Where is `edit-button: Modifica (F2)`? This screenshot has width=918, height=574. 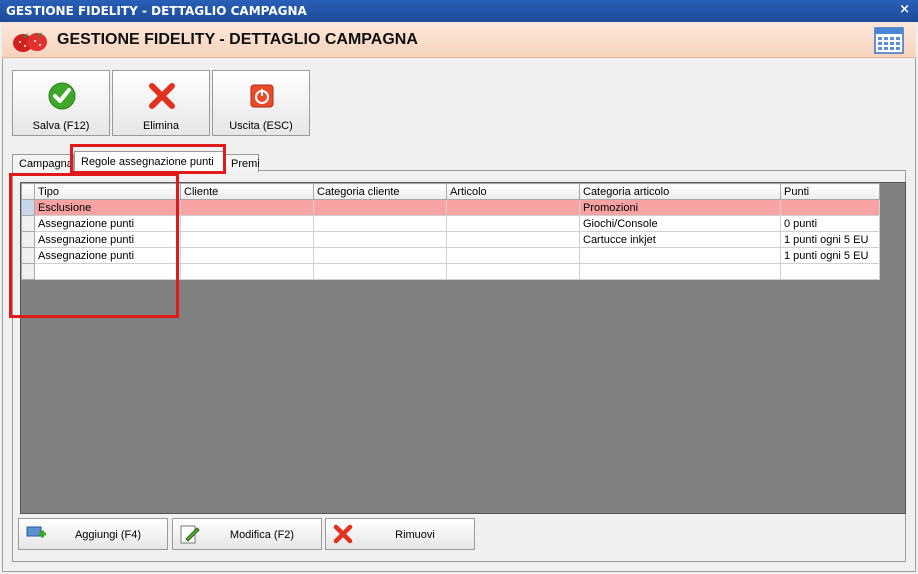 edit-button: Modifica (F2) is located at coordinates (247, 534).